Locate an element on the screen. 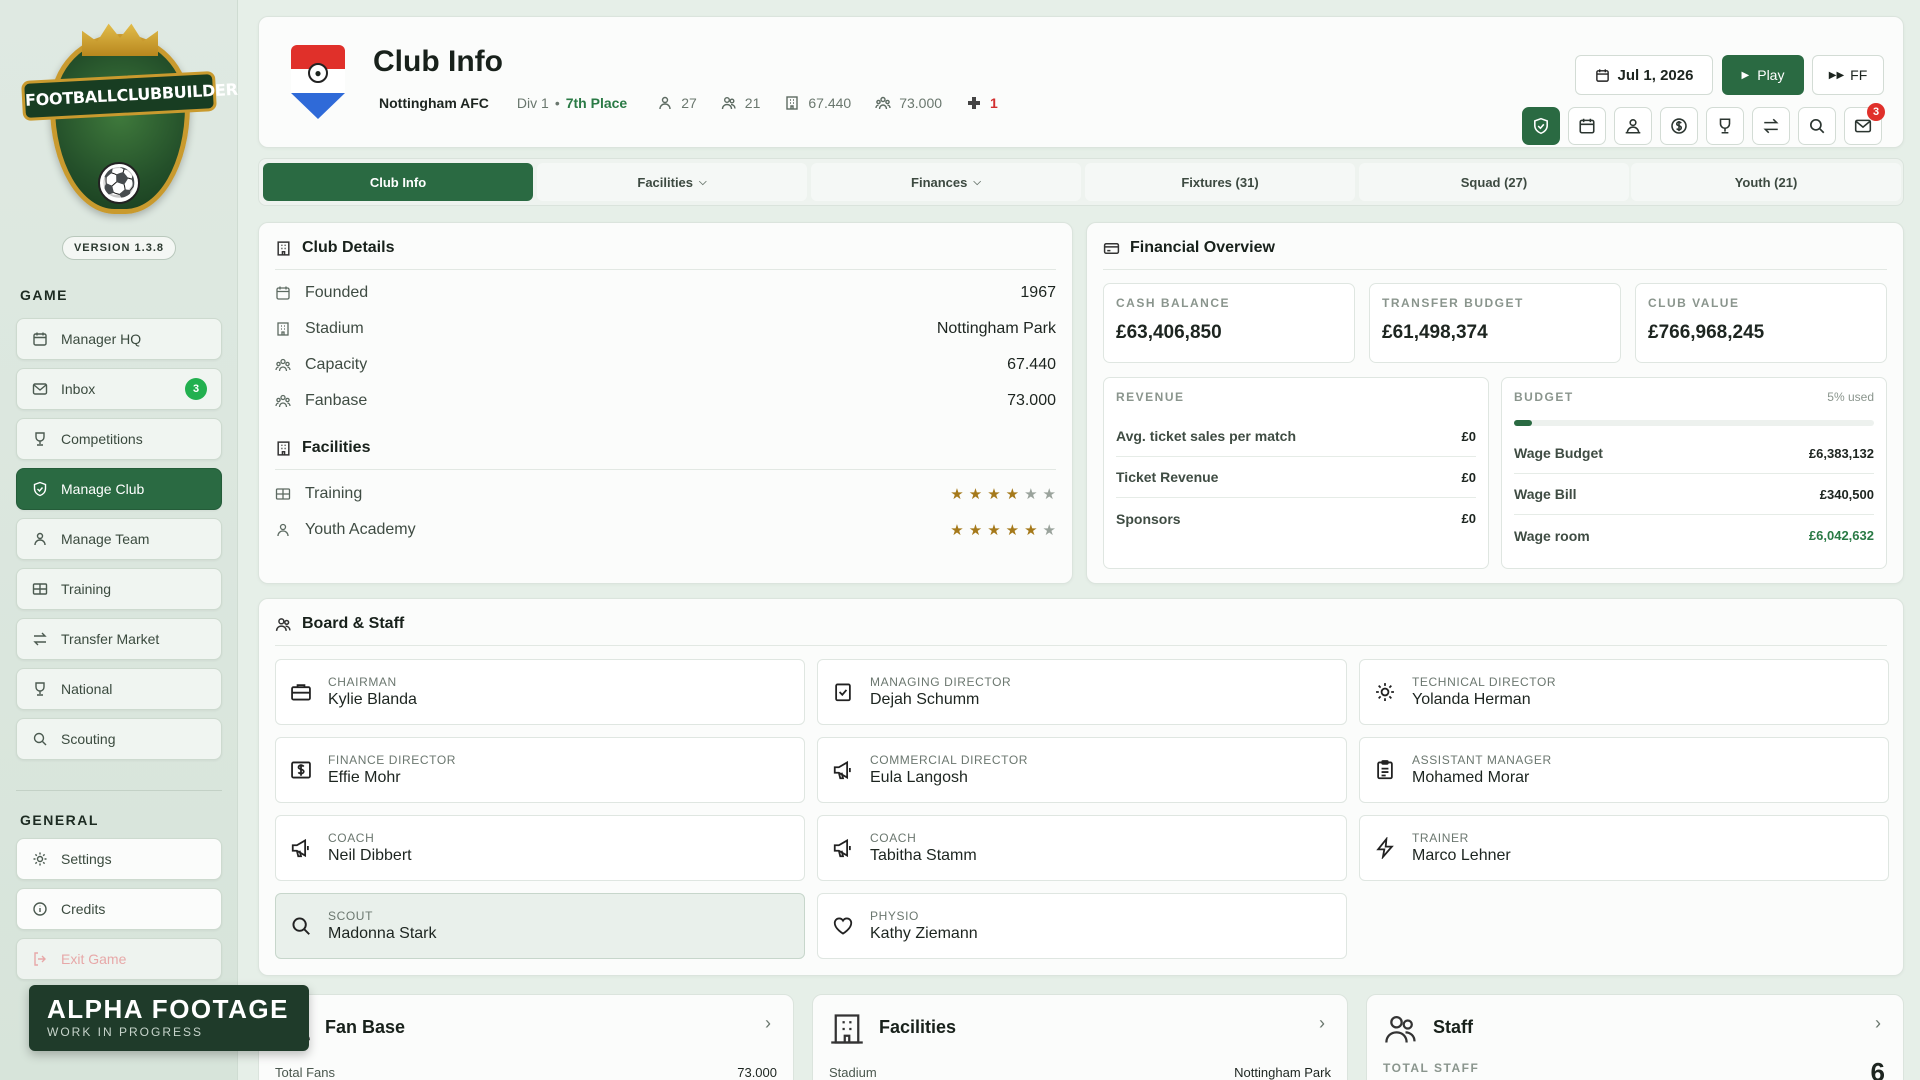 Image resolution: width=1920 pixels, height=1080 pixels. toolbar-competitions-button is located at coordinates (1725, 126).